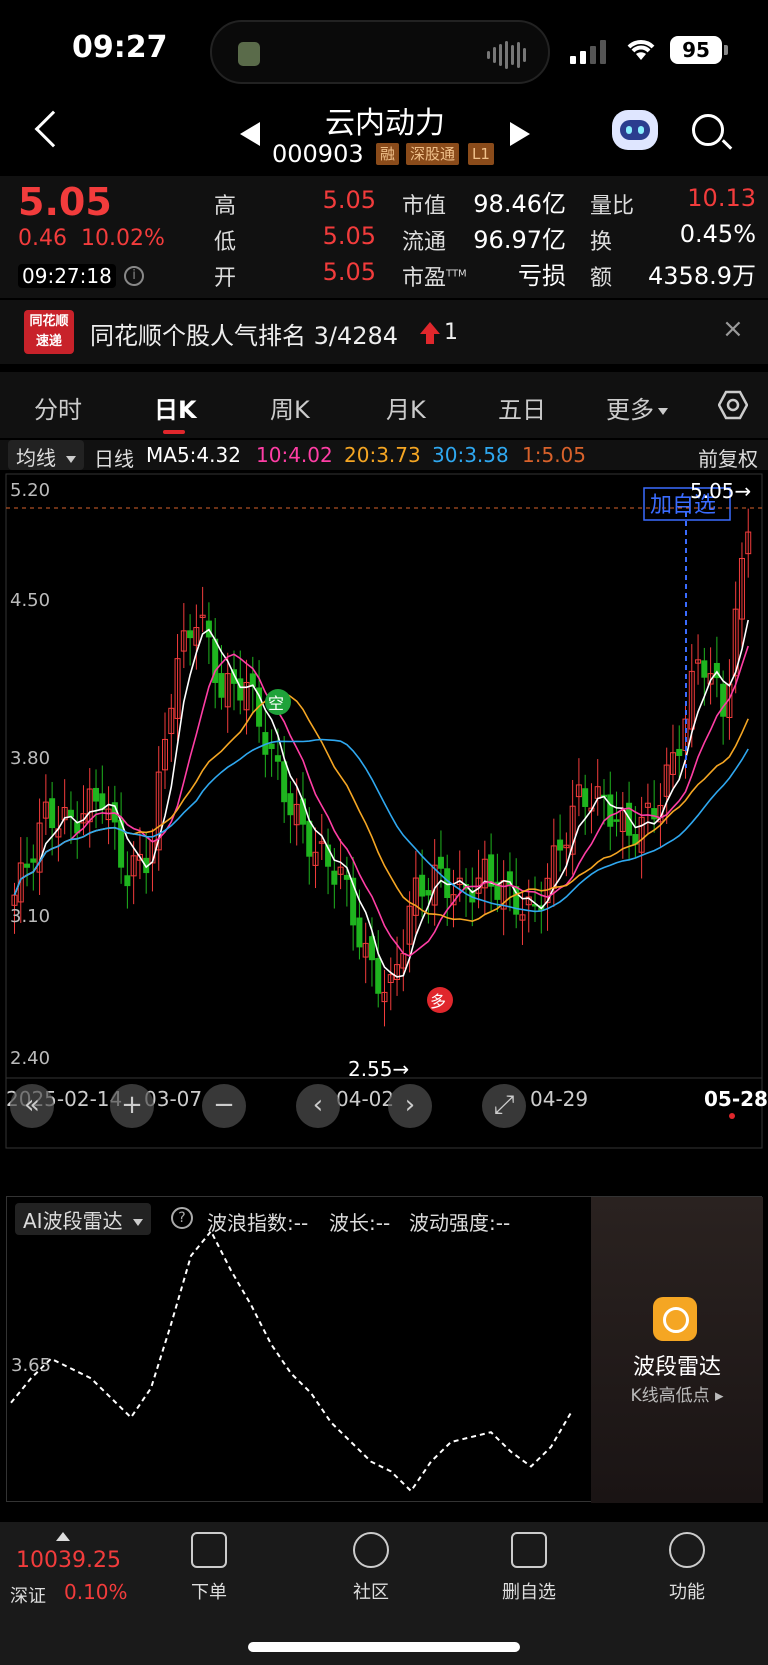 Image resolution: width=768 pixels, height=1665 pixels. What do you see at coordinates (209, 1568) in the screenshot?
I see `order-button: 下单` at bounding box center [209, 1568].